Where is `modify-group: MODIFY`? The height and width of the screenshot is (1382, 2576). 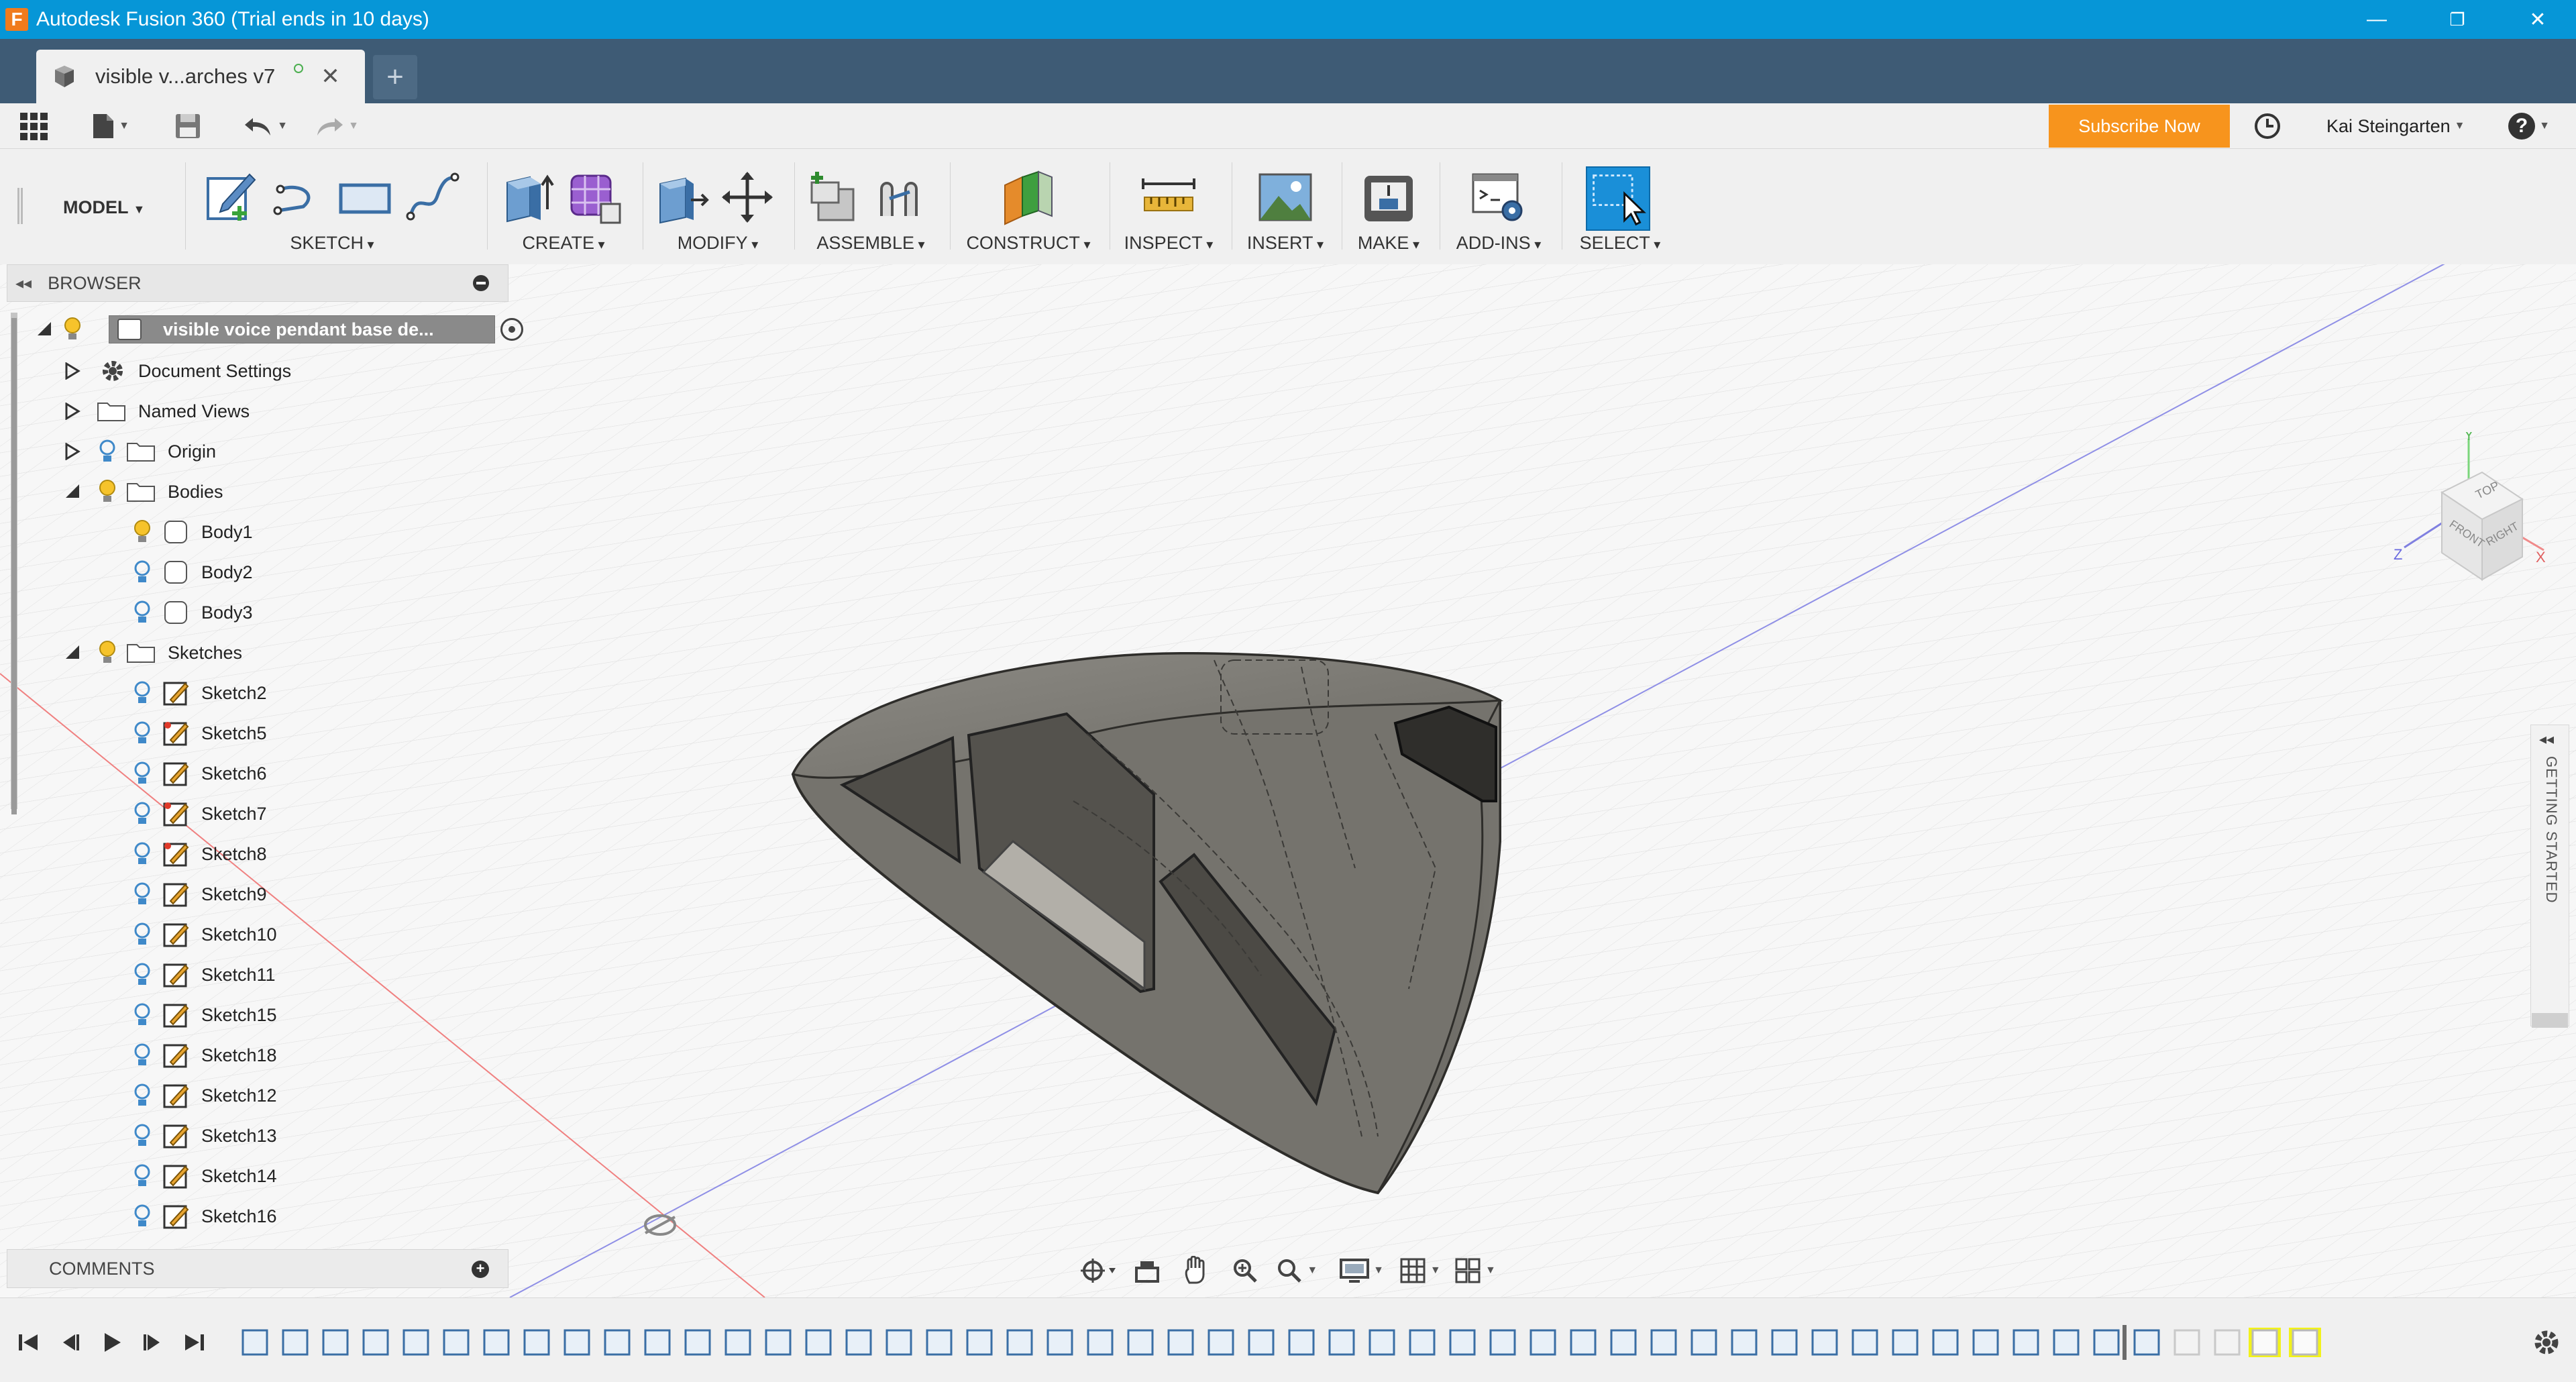
modify-group: MODIFY is located at coordinates (718, 207).